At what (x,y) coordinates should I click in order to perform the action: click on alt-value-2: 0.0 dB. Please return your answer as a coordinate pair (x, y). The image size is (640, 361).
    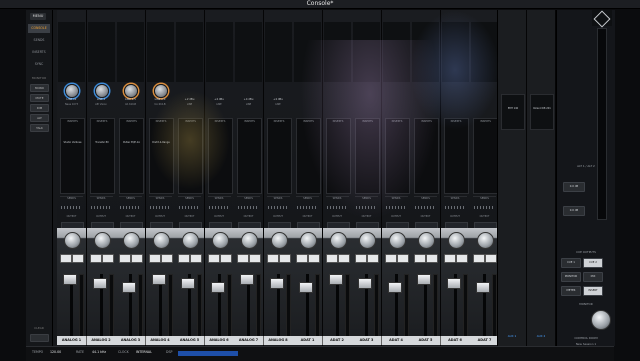
    Looking at the image, I should click on (574, 211).